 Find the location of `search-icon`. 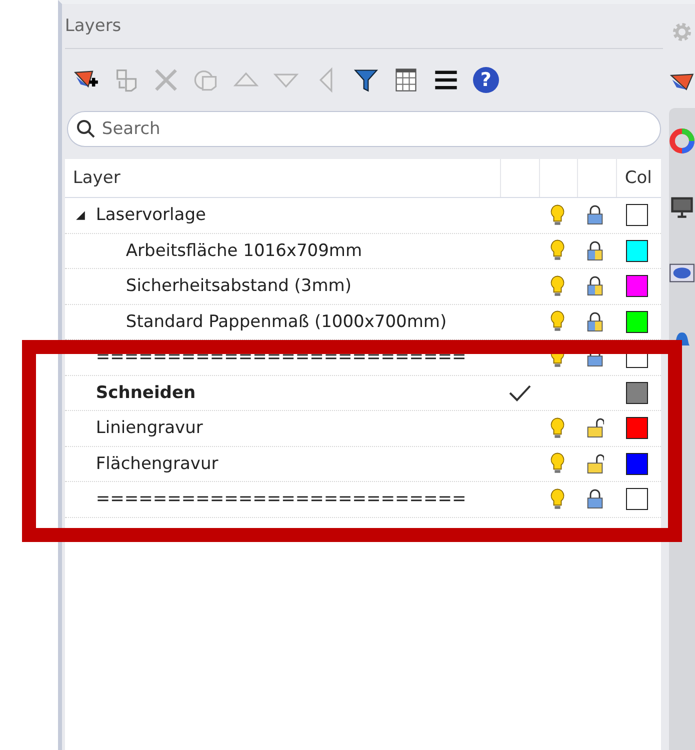

search-icon is located at coordinates (86, 129).